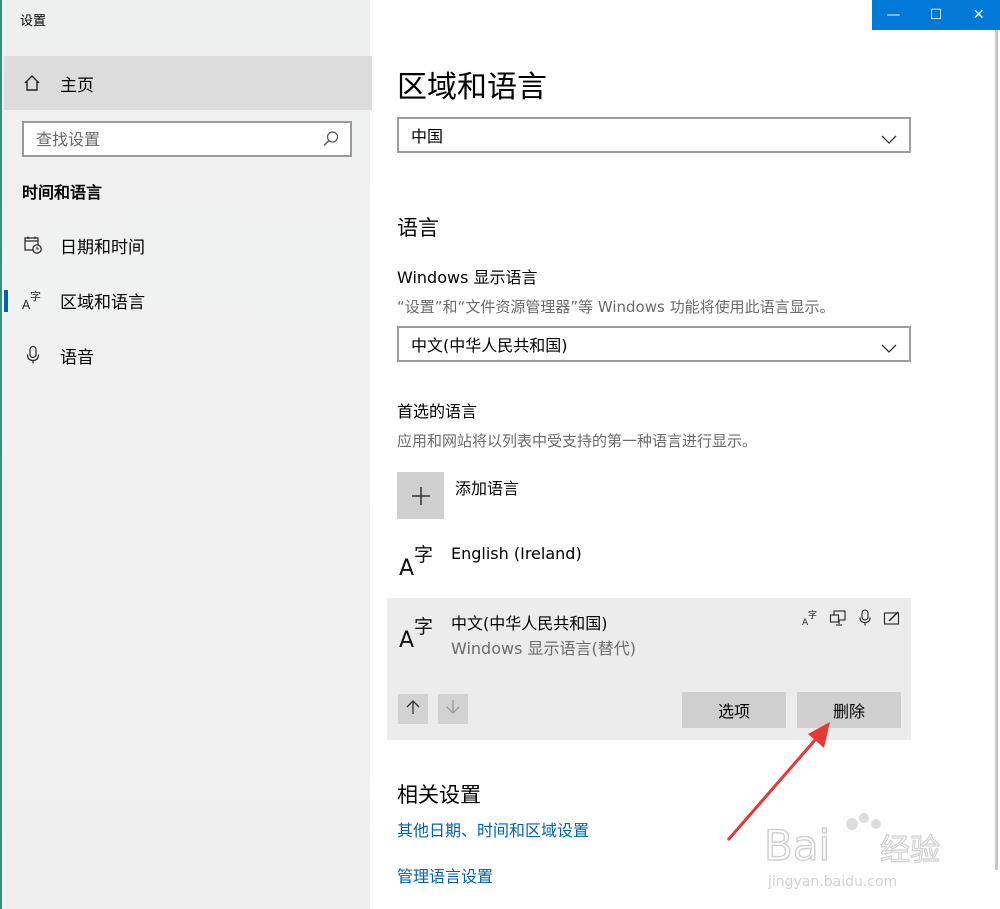  Describe the element at coordinates (891, 617) in the screenshot. I see `handwriting-icon` at that location.